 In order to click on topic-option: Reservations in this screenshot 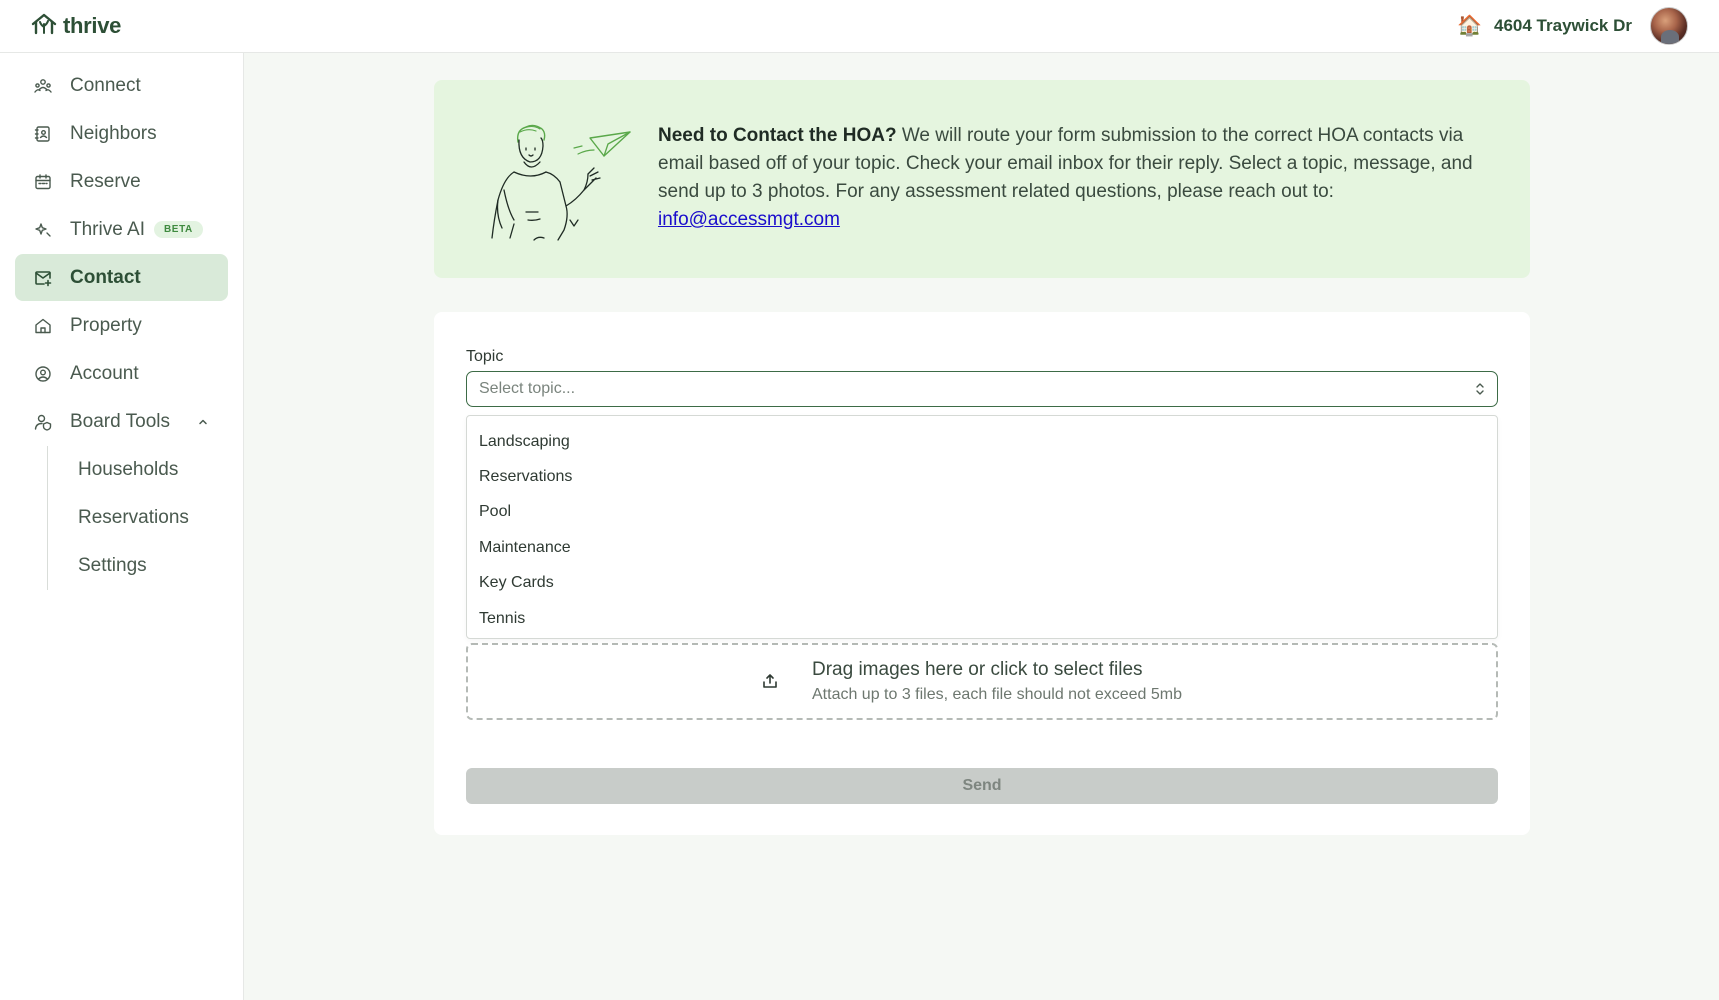, I will do `click(982, 476)`.